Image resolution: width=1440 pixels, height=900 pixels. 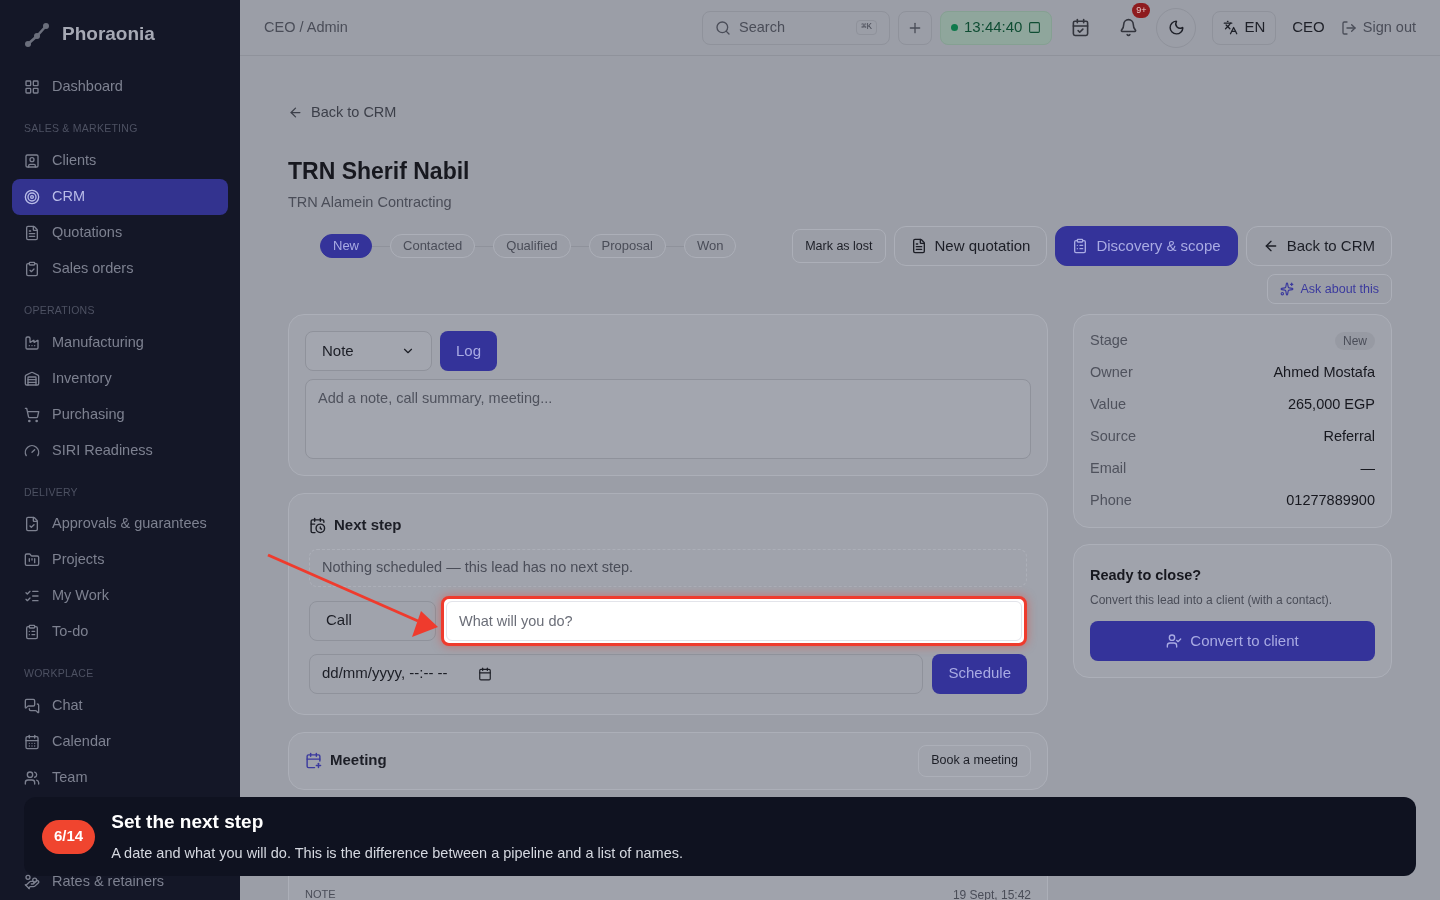 I want to click on search-field: Search ⌘K, so click(x=796, y=27).